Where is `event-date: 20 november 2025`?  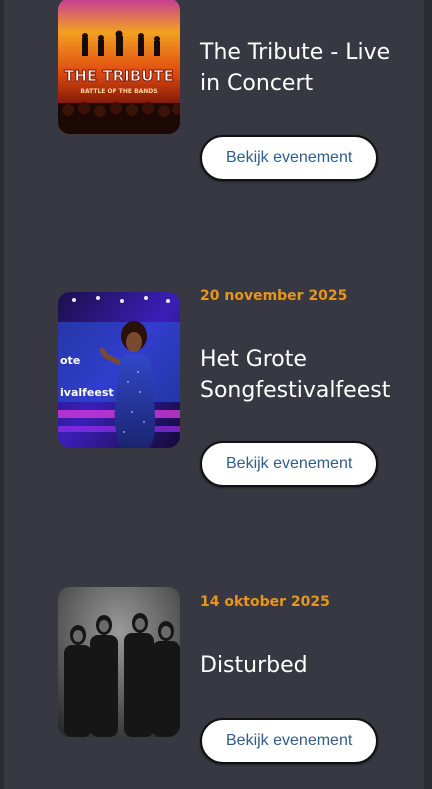
event-date: 20 november 2025 is located at coordinates (274, 296).